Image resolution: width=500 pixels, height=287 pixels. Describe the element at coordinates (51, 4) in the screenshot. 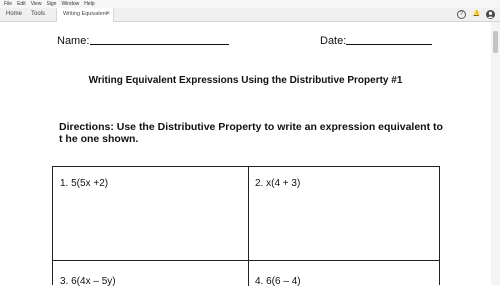

I see `menu-sign: Sign` at that location.